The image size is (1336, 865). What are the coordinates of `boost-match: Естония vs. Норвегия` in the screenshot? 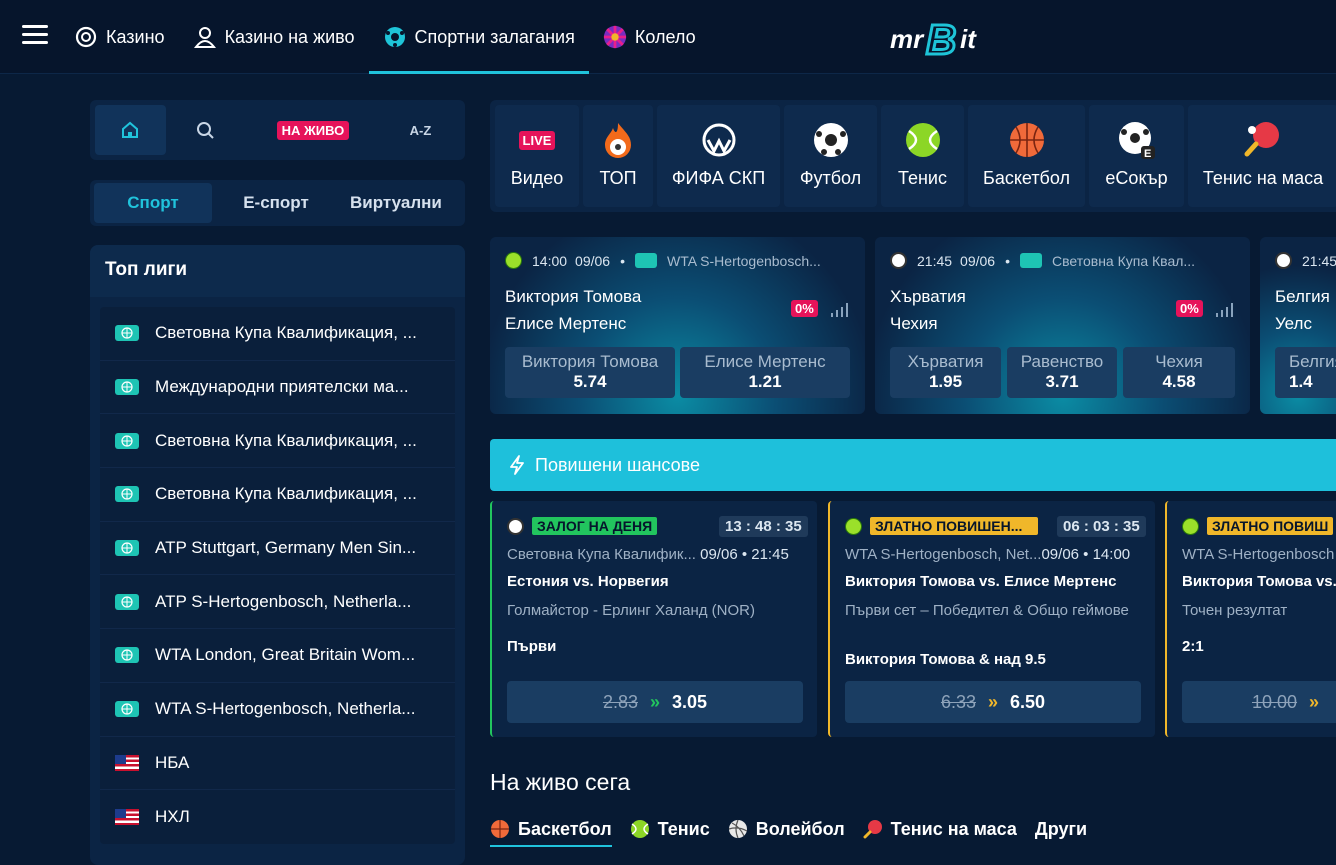 It's located at (588, 581).